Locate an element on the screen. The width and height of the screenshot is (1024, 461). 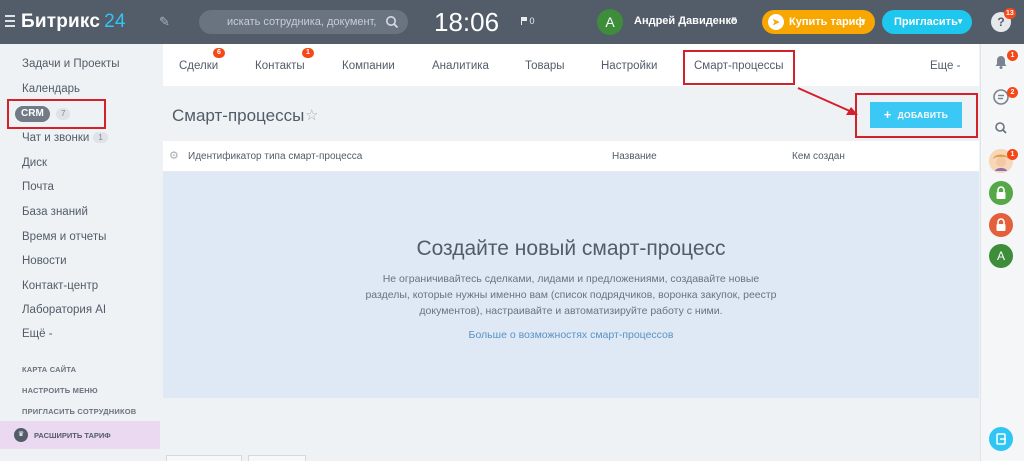
sidebar-item-label: Чат и звонки is located at coordinates (56, 138).